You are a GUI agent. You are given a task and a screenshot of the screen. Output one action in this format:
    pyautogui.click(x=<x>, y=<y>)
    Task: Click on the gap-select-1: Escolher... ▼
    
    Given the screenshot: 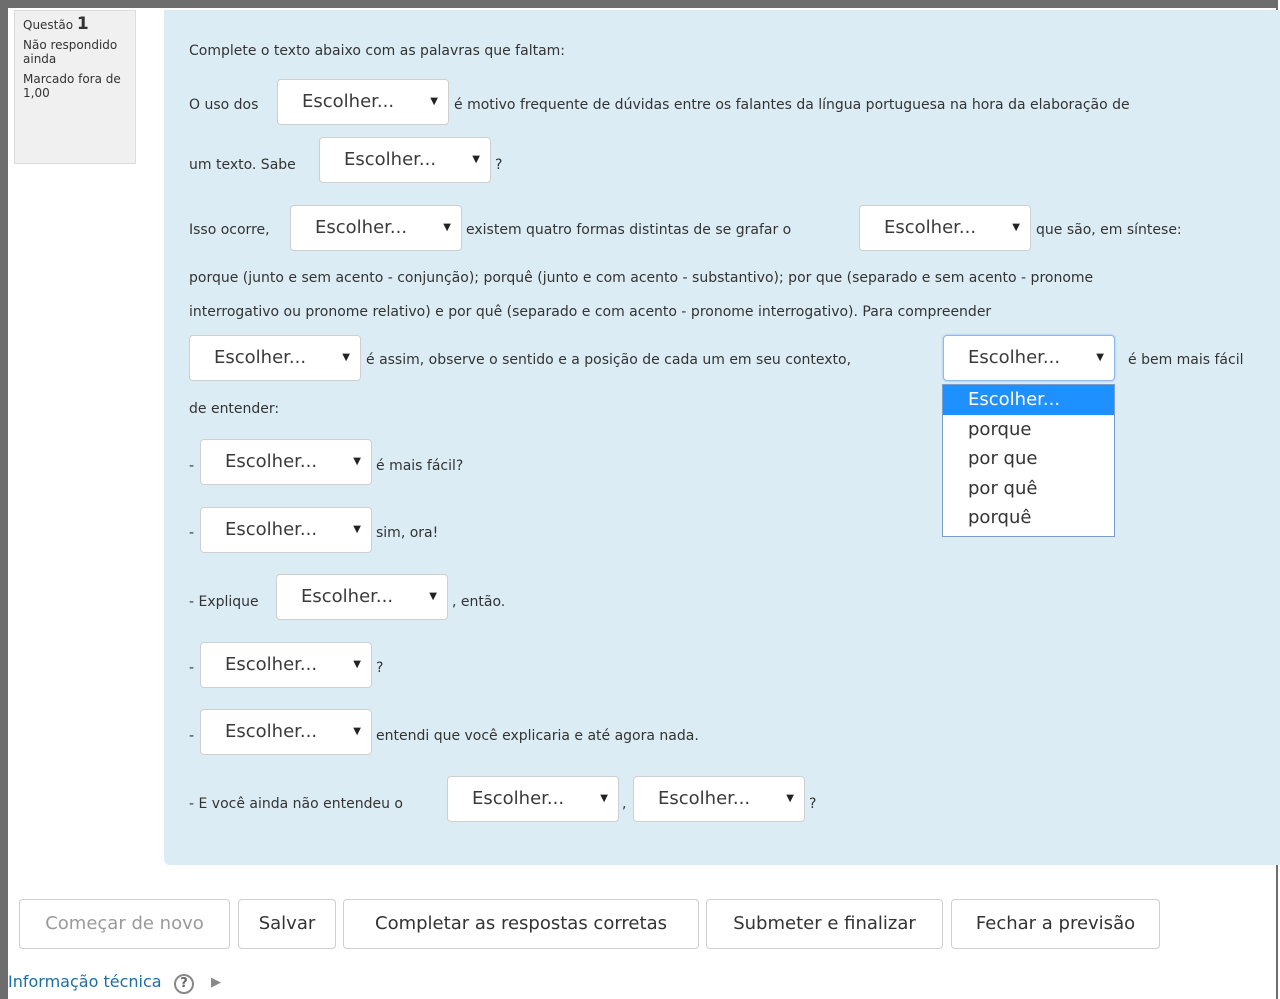 What is the action you would take?
    pyautogui.click(x=363, y=102)
    